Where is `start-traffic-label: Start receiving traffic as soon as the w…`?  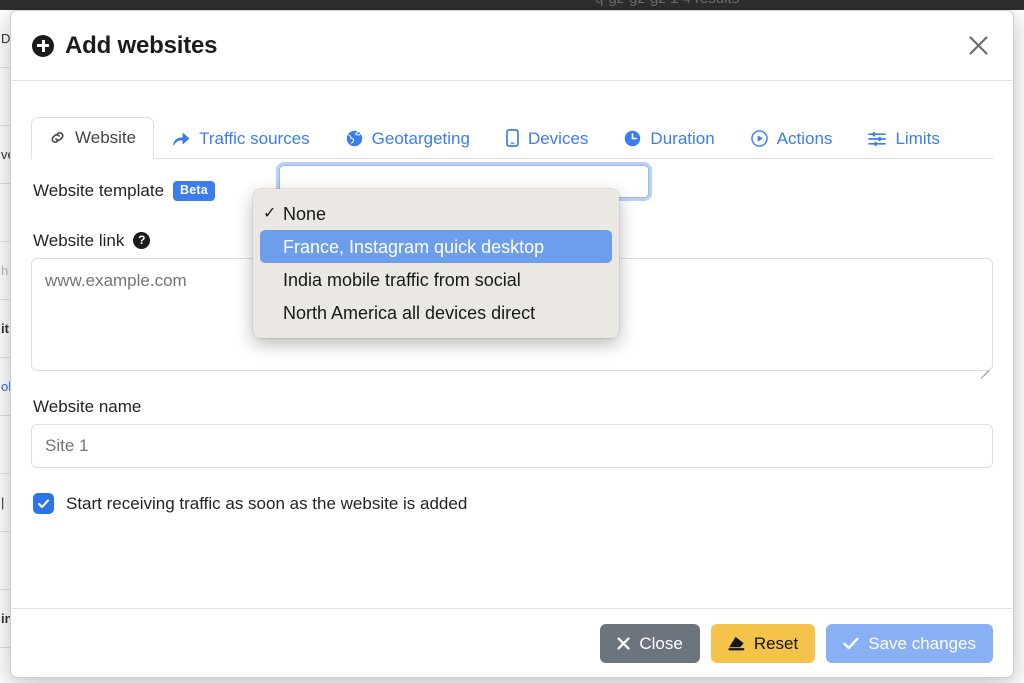 start-traffic-label: Start receiving traffic as soon as the w… is located at coordinates (267, 503).